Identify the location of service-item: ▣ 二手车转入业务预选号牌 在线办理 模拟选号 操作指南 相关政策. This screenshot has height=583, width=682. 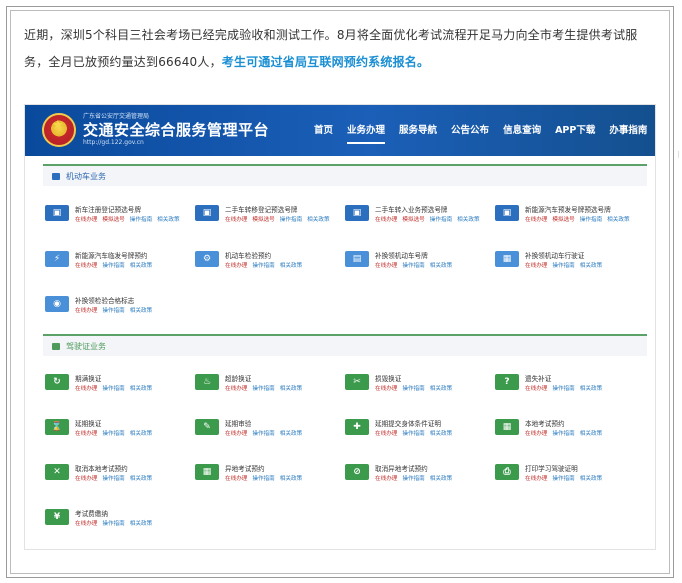
(420, 218).